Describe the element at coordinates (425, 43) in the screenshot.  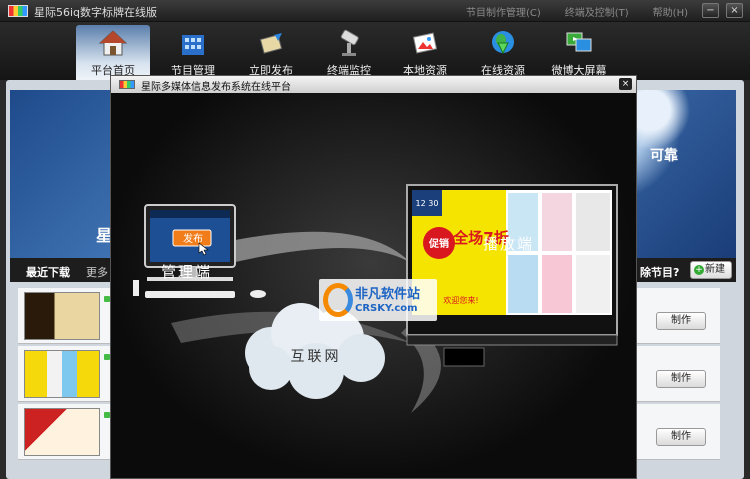
I see `image-icon` at that location.